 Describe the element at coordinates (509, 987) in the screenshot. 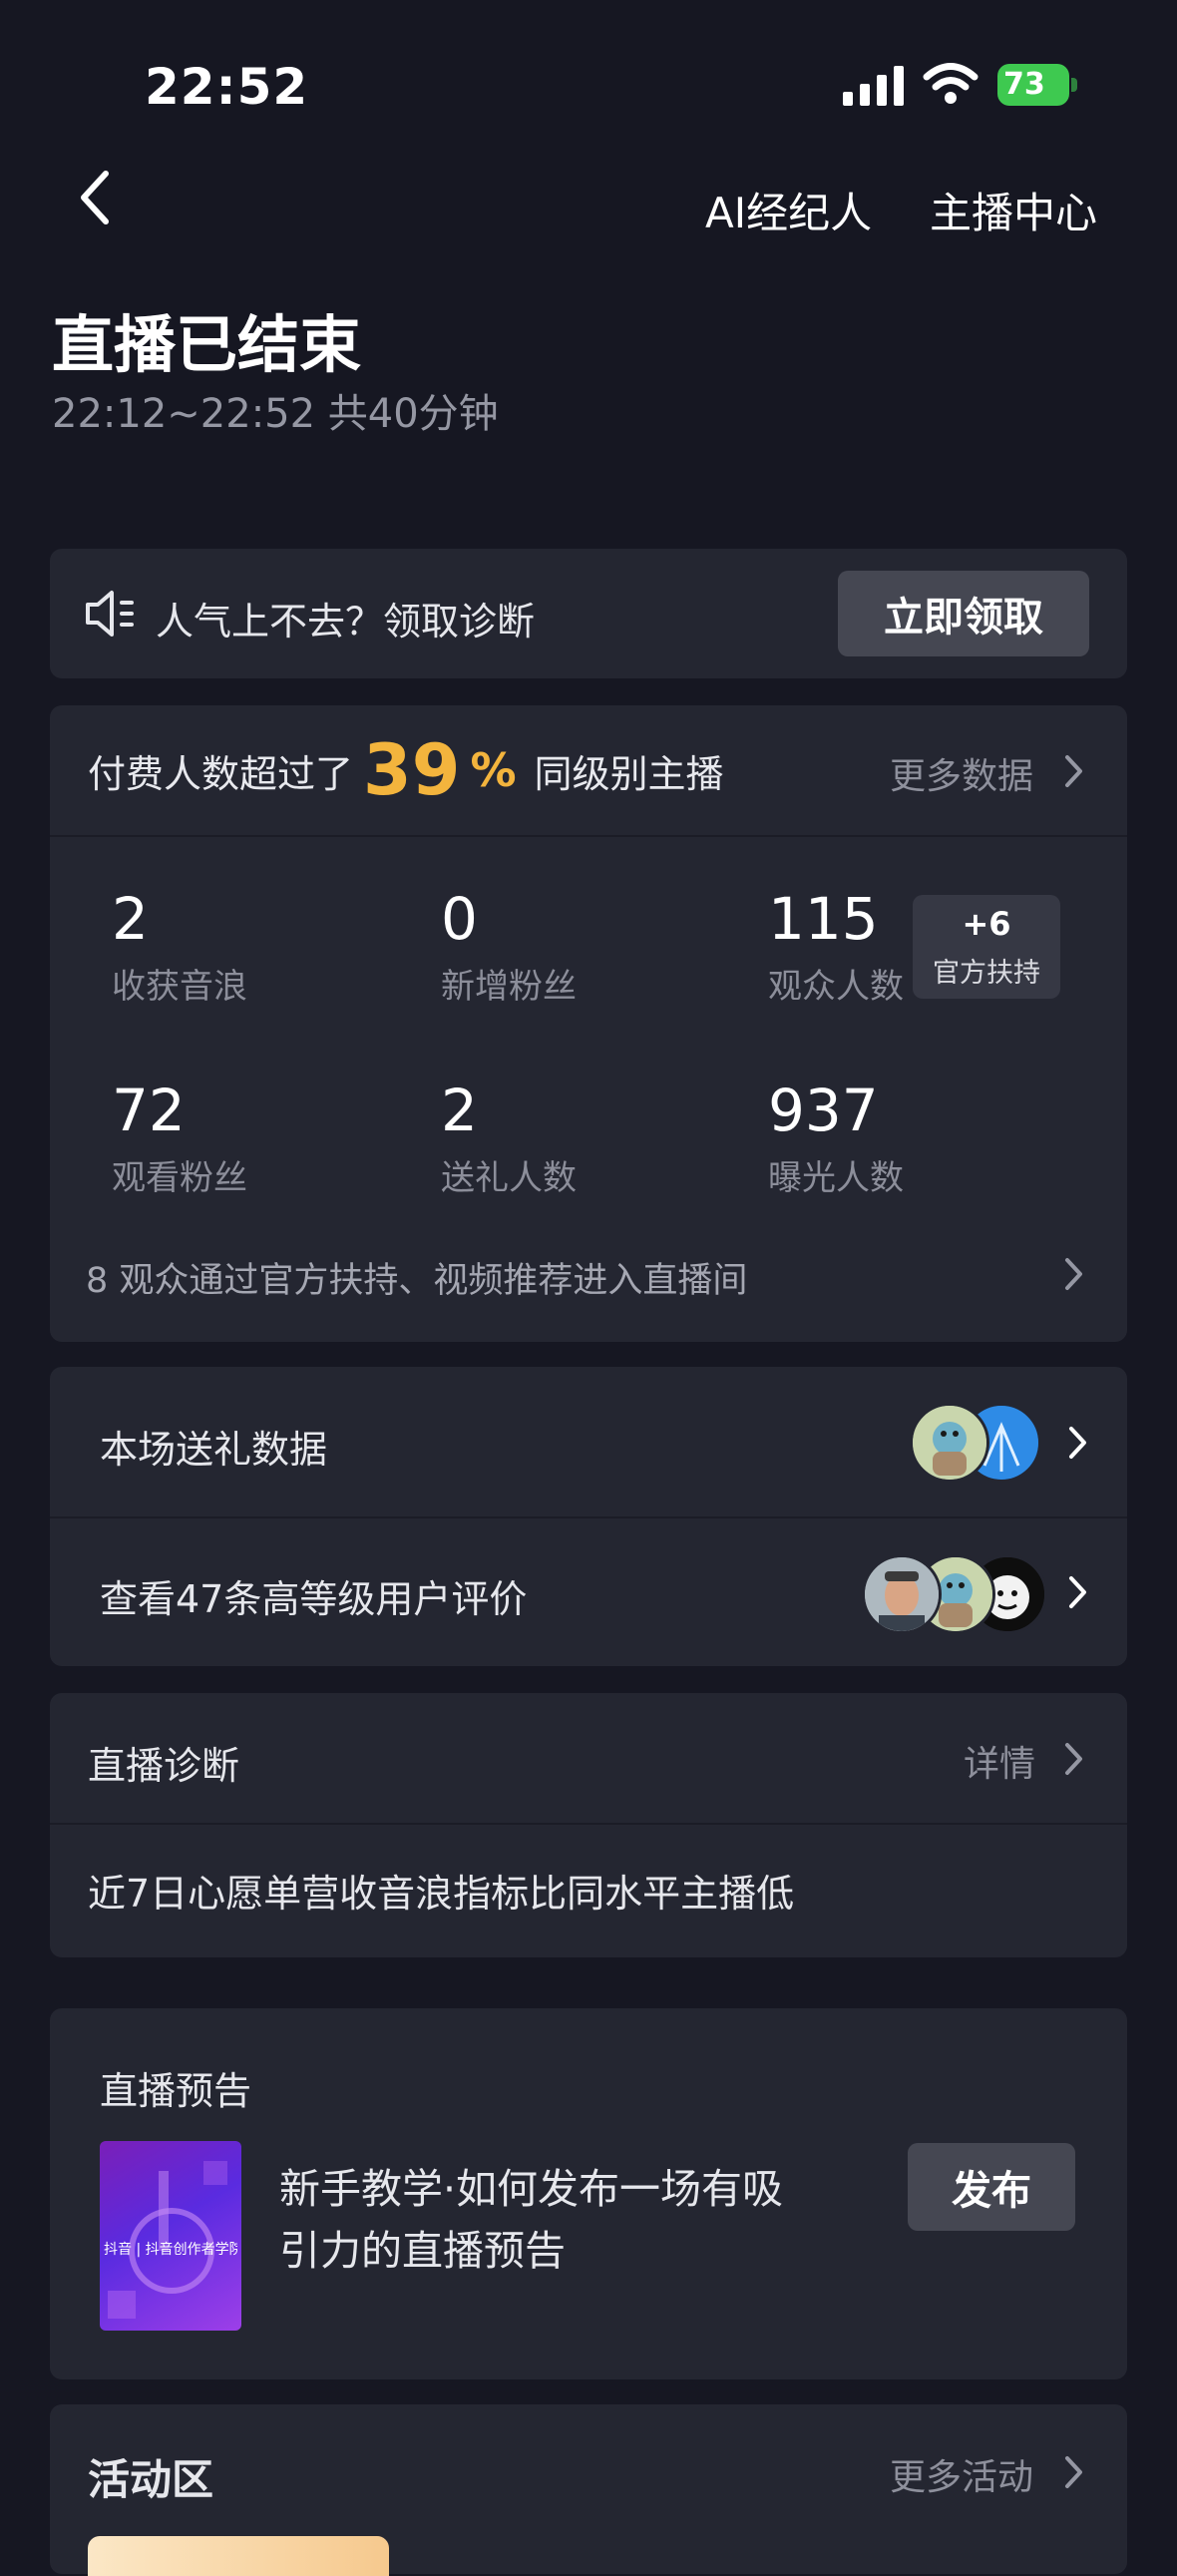

I see `stat-label: 新增粉丝` at that location.